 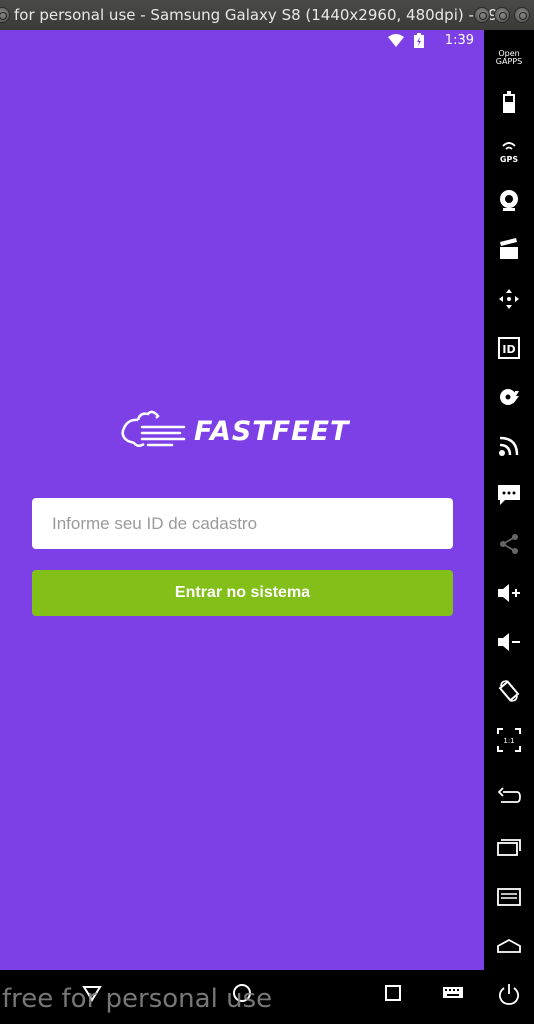 I want to click on recents-square-icon, so click(x=393, y=993).